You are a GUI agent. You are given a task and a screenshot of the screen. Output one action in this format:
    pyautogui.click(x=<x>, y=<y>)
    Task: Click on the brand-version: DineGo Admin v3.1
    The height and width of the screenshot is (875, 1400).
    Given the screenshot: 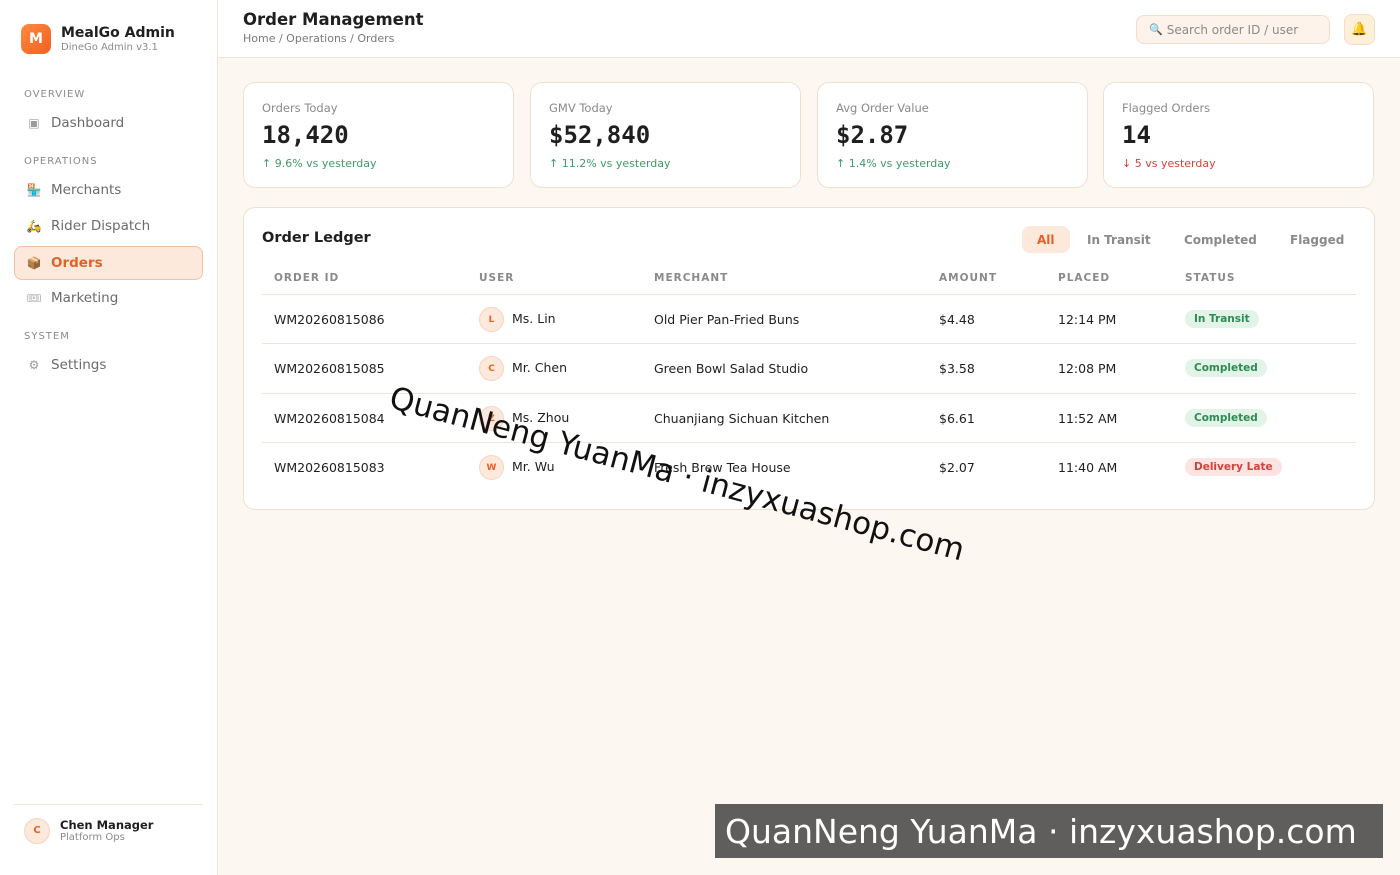 What is the action you would take?
    pyautogui.click(x=109, y=47)
    